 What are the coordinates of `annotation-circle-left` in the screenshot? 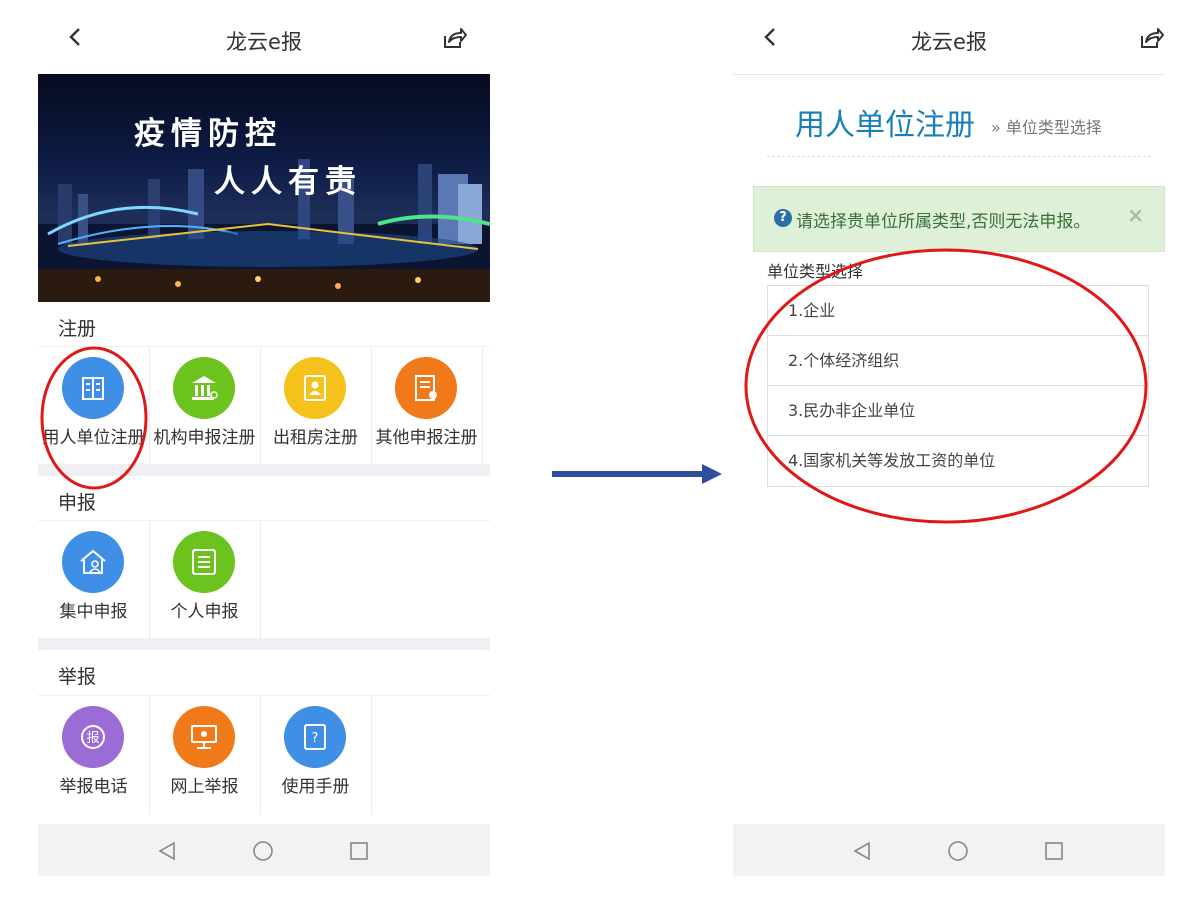 It's located at (94, 418).